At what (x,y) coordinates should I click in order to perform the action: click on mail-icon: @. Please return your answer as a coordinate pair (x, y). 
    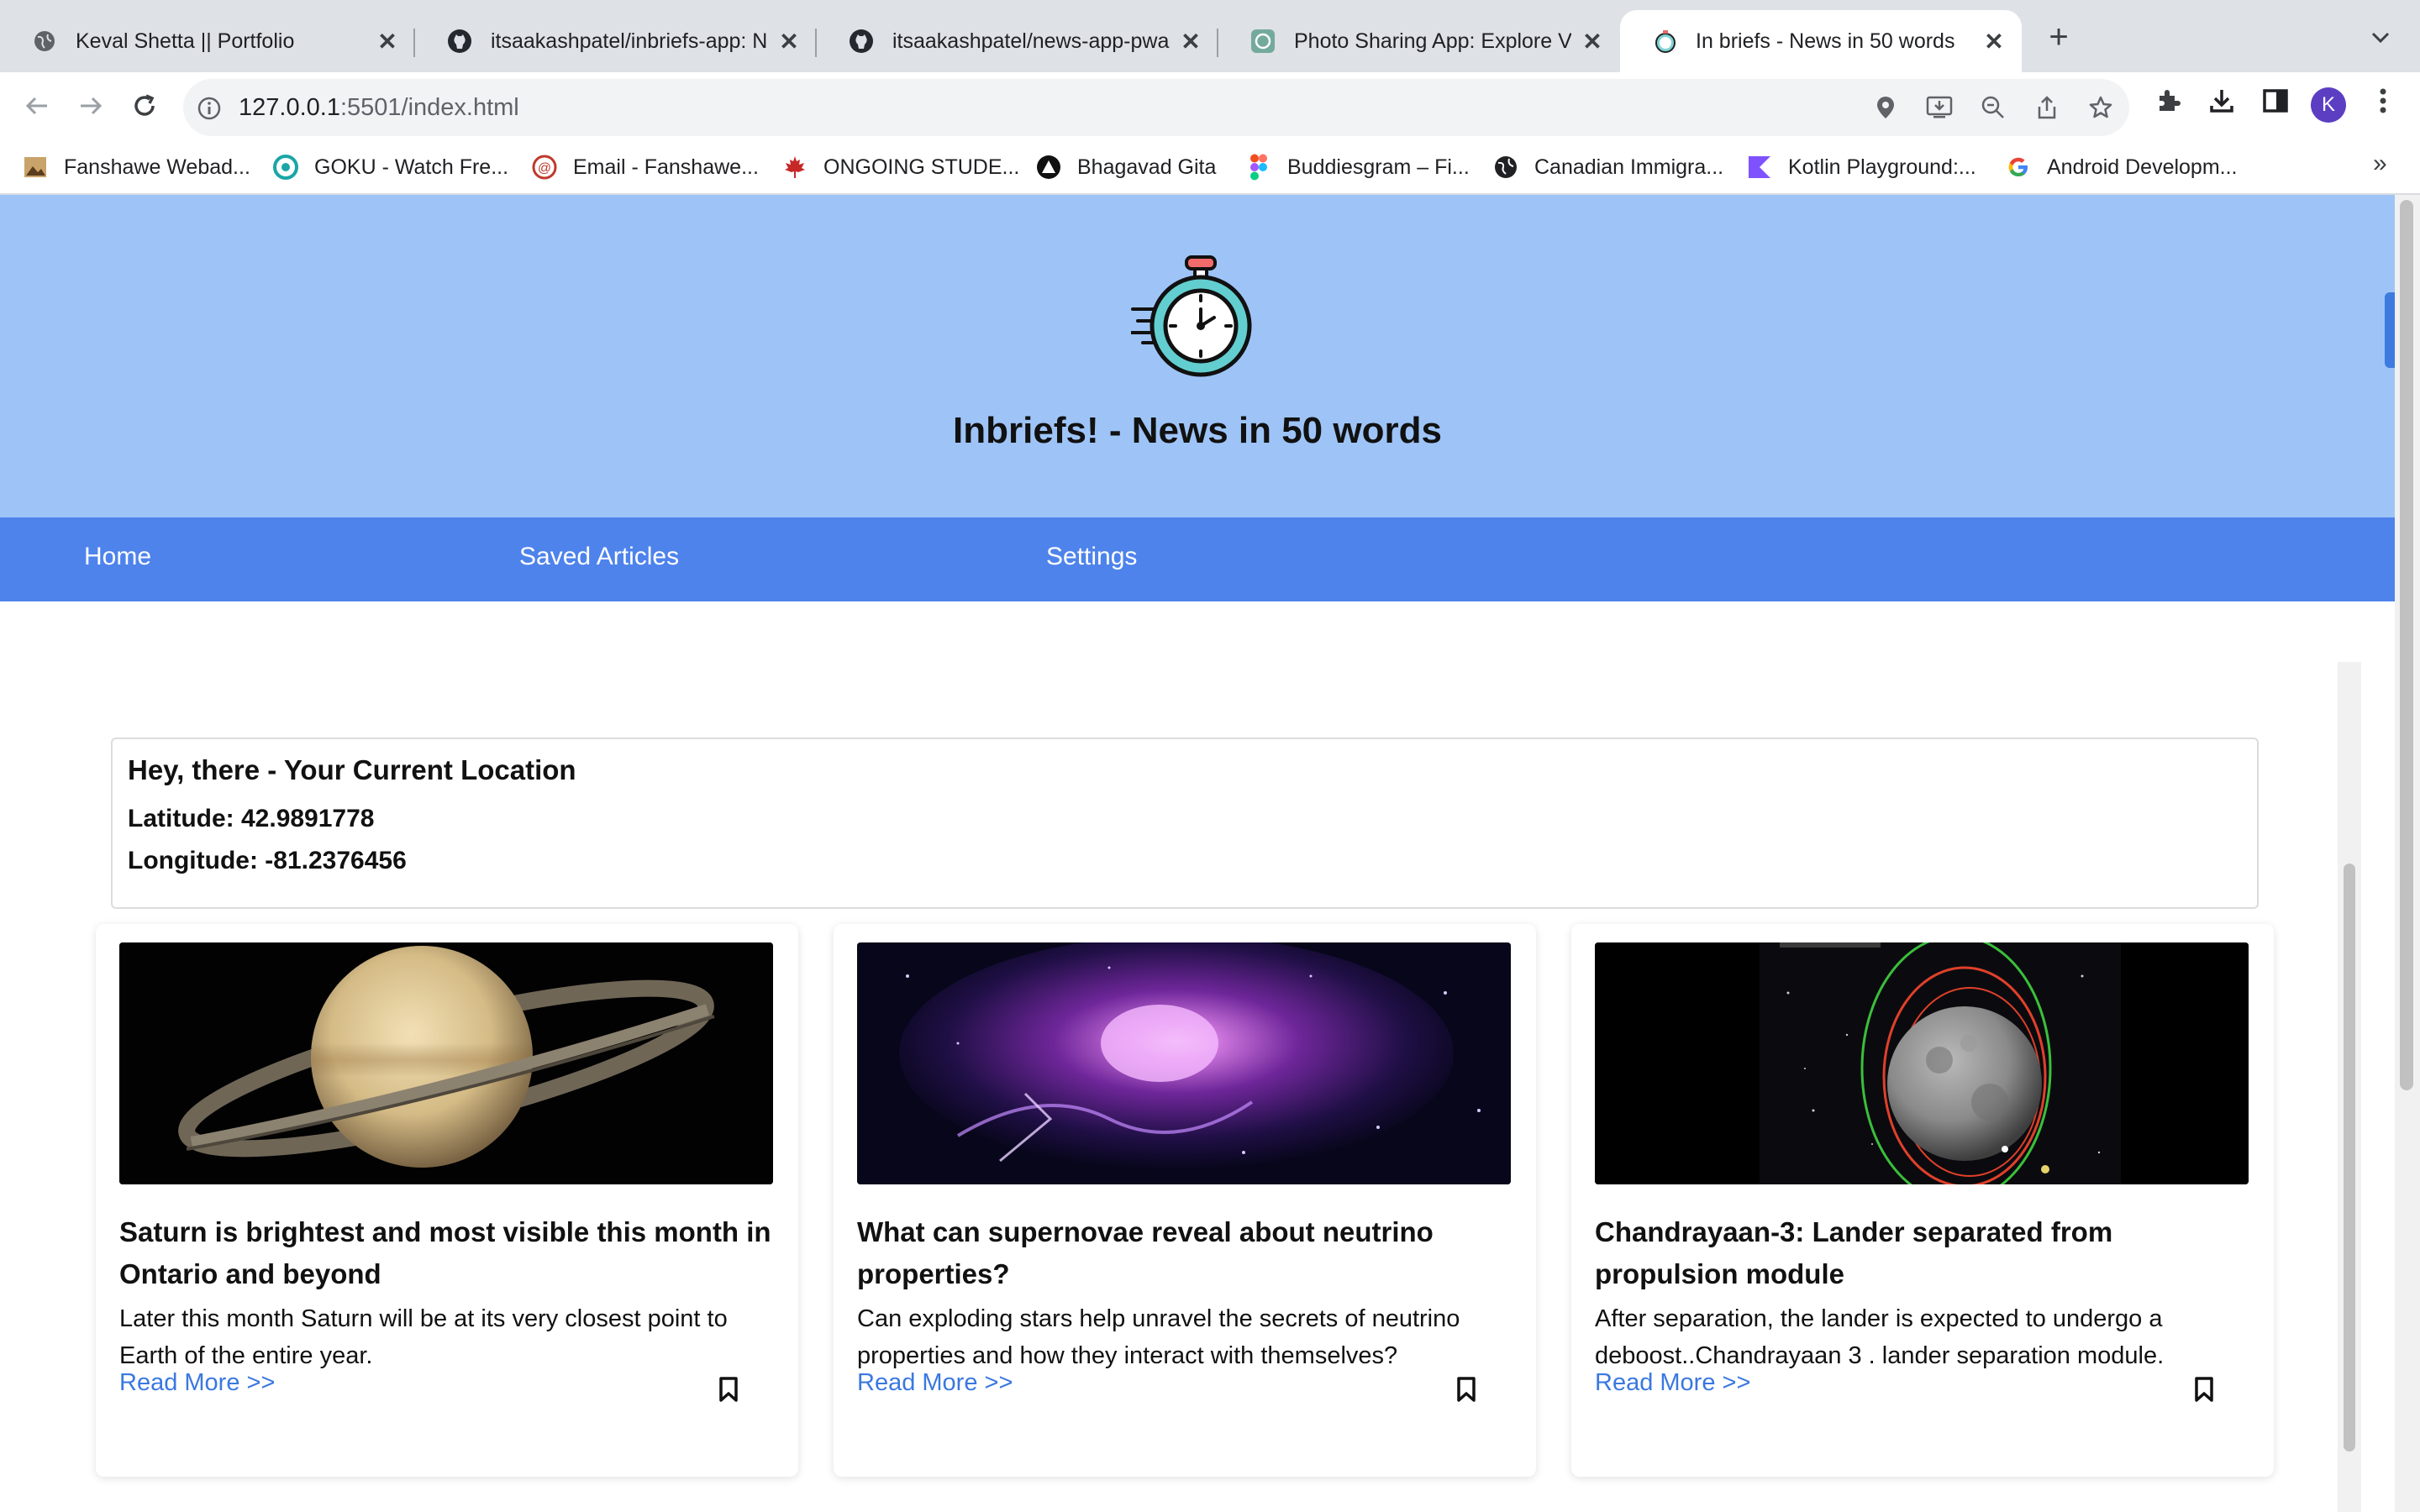
    Looking at the image, I should click on (544, 167).